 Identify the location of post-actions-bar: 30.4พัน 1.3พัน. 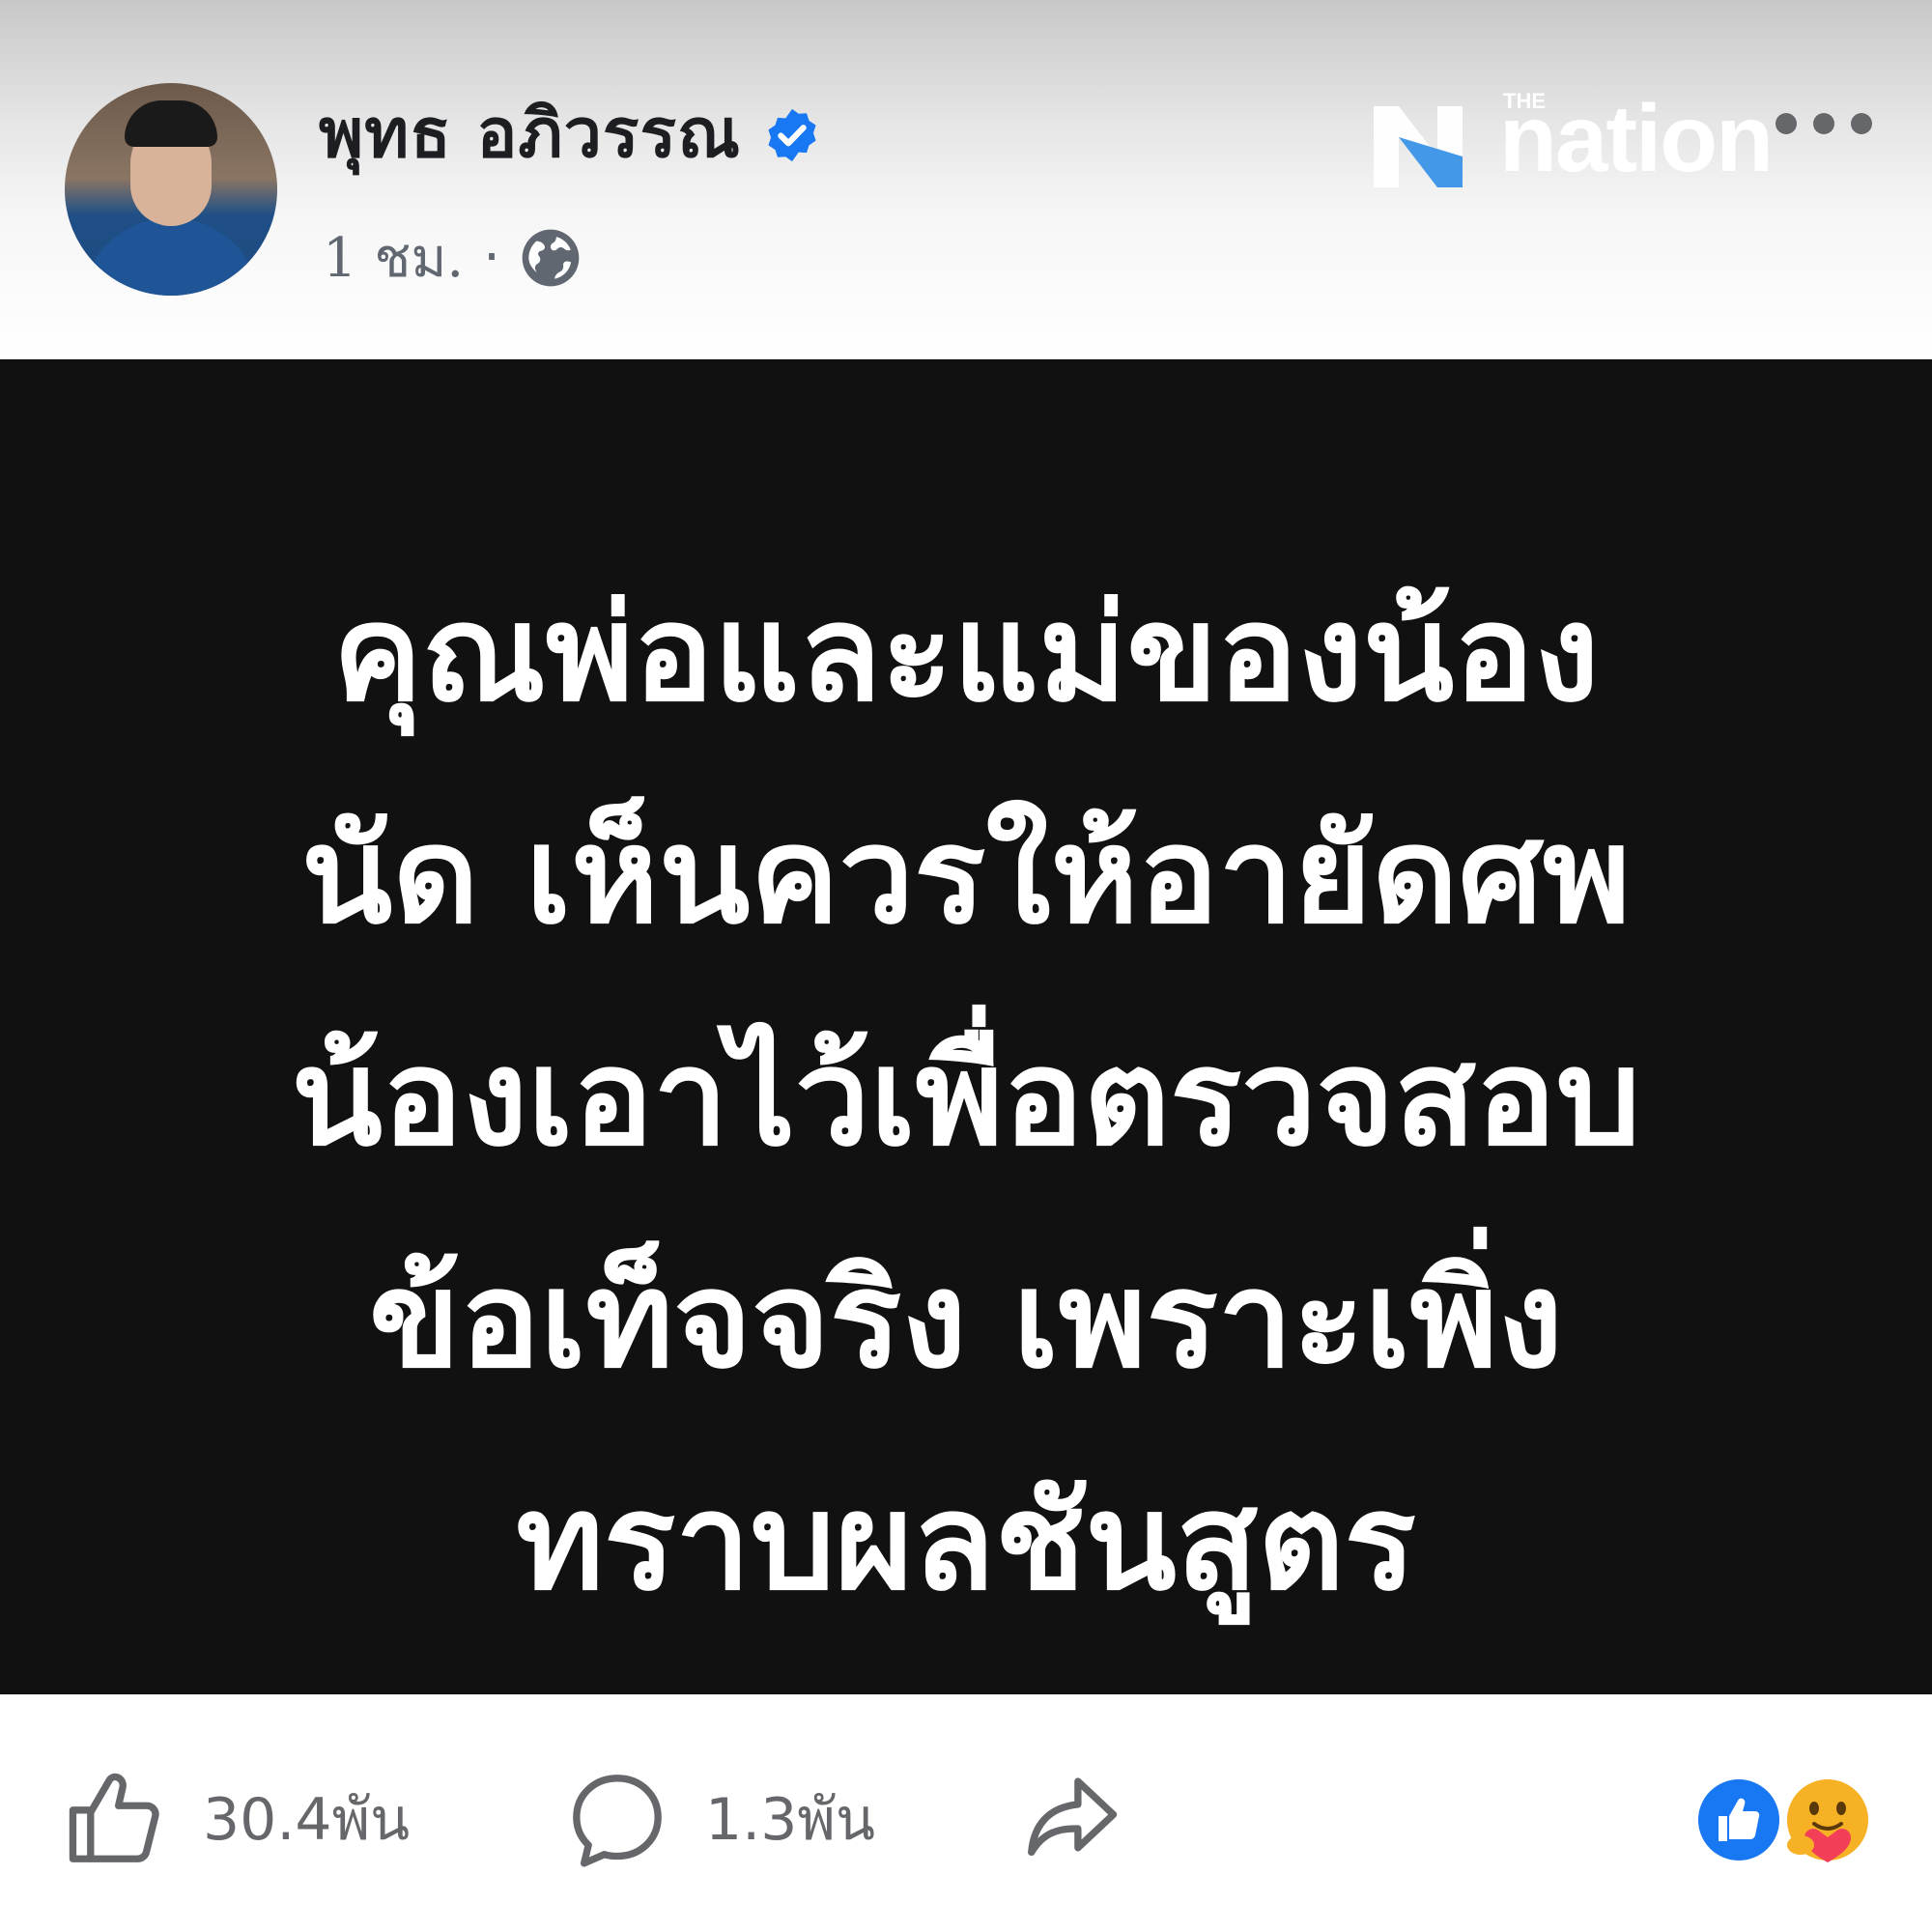
(966, 1813).